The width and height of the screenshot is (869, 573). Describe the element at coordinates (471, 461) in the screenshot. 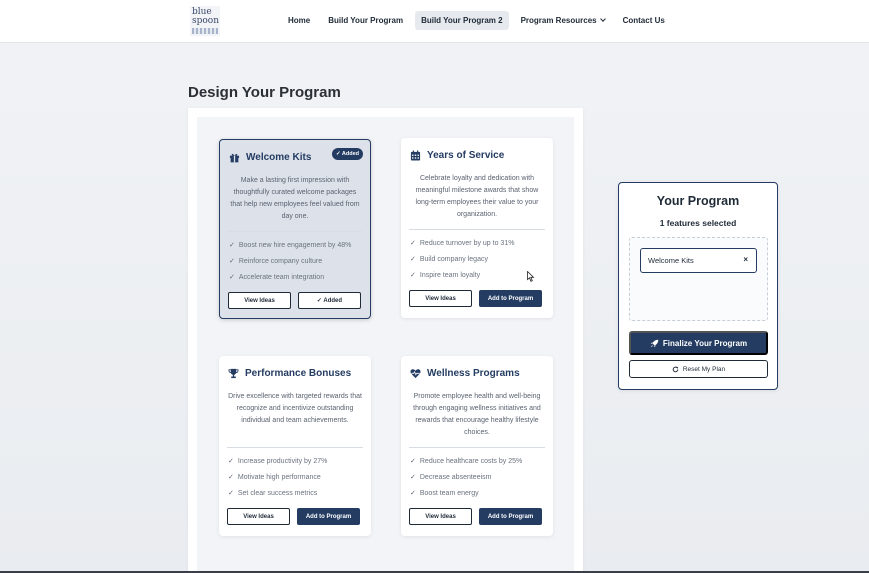

I see `feature-text: Reduce healthcare costs by 25%` at that location.